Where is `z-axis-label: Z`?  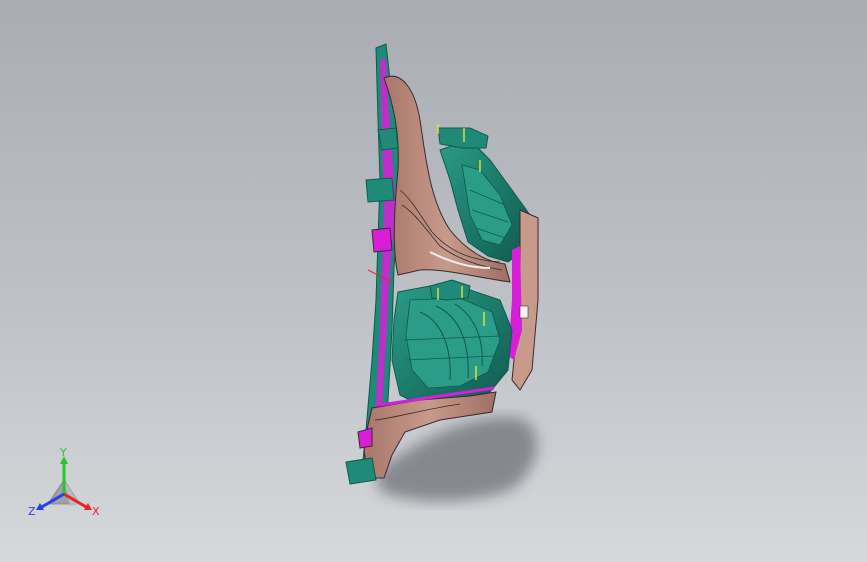 z-axis-label: Z is located at coordinates (32, 511).